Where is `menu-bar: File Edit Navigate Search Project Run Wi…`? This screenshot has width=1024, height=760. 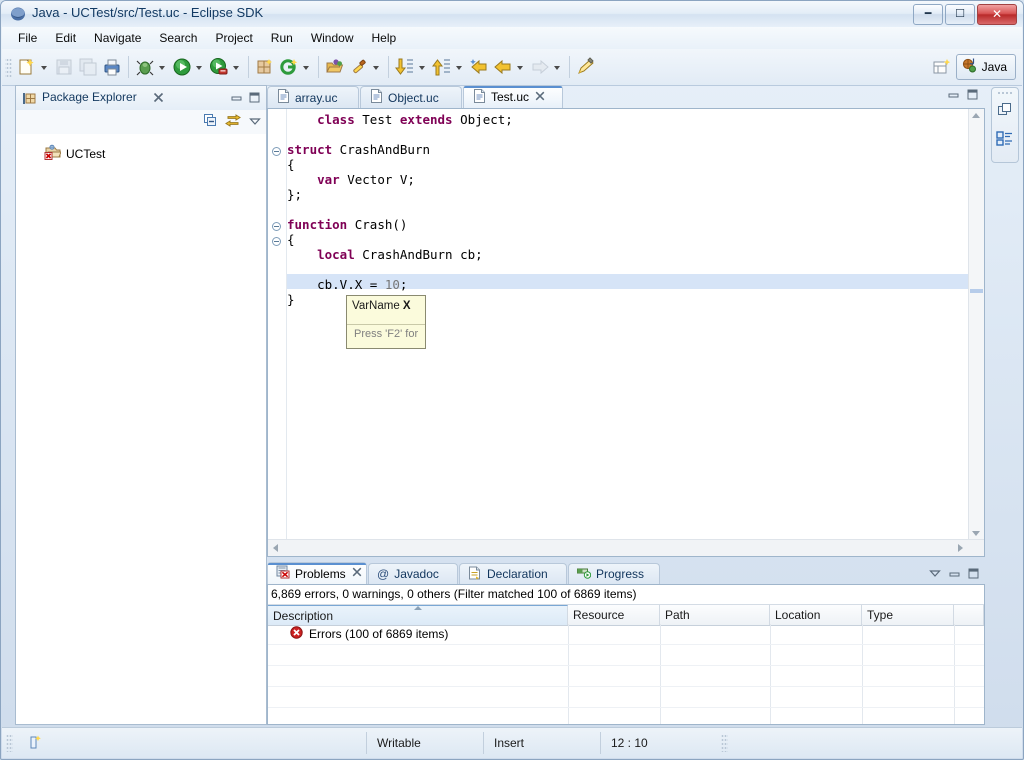 menu-bar: File Edit Navigate Search Project Run Wi… is located at coordinates (512, 38).